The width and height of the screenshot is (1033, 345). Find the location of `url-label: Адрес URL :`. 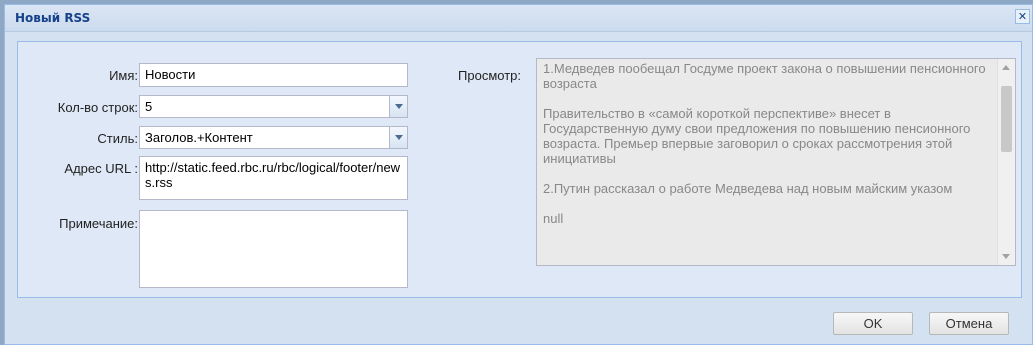

url-label: Адрес URL : is located at coordinates (101, 168).